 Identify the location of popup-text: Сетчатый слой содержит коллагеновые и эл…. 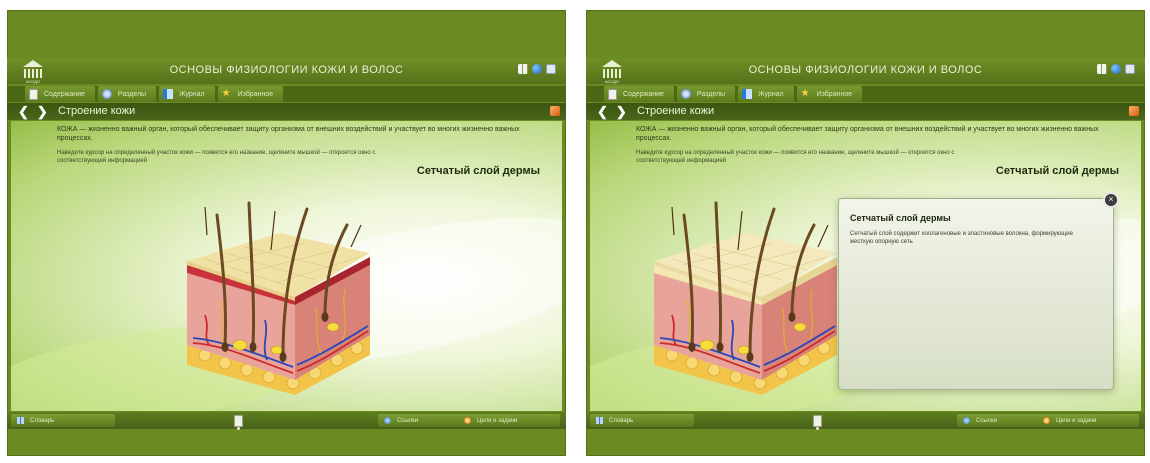
(961, 238).